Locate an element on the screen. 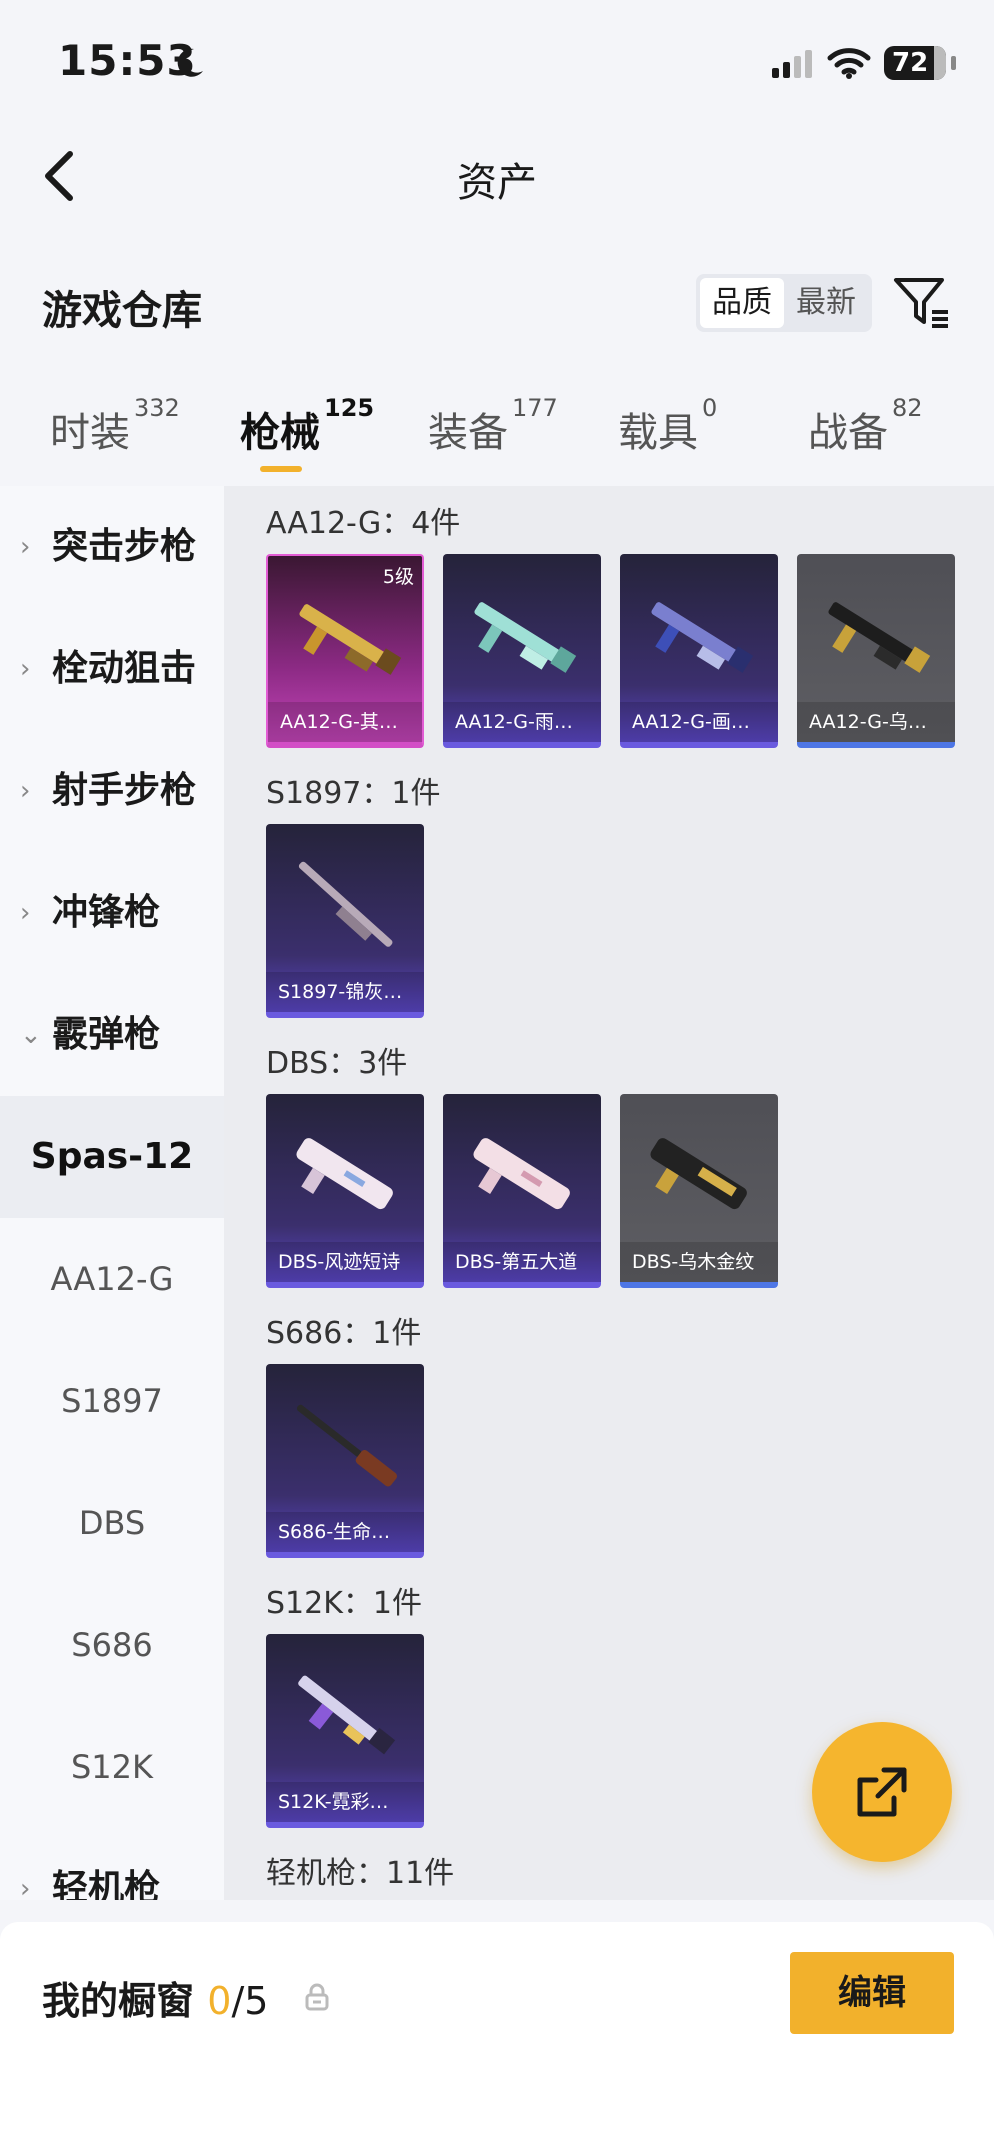 Image resolution: width=994 pixels, height=2152 pixels. weapon-card: DBS-乌木金纹 is located at coordinates (699, 1191).